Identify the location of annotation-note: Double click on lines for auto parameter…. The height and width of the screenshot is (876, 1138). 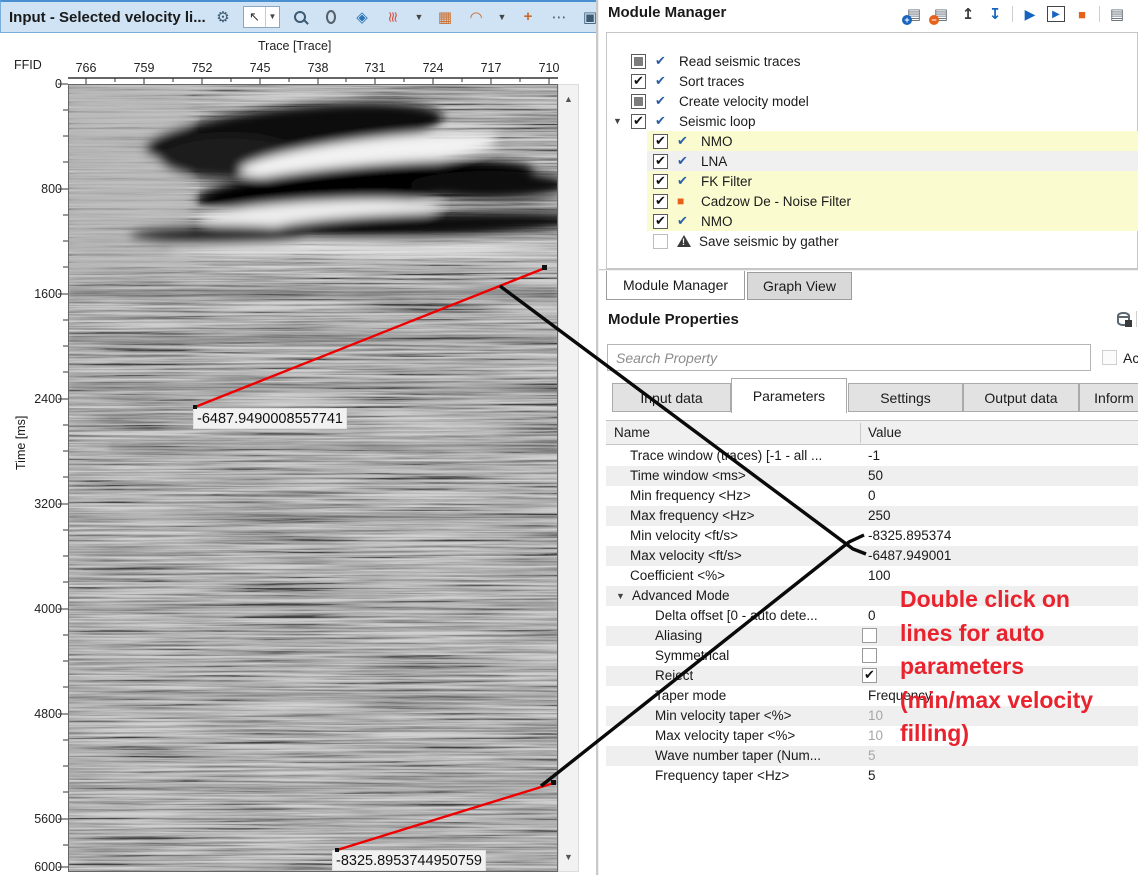
(1019, 667).